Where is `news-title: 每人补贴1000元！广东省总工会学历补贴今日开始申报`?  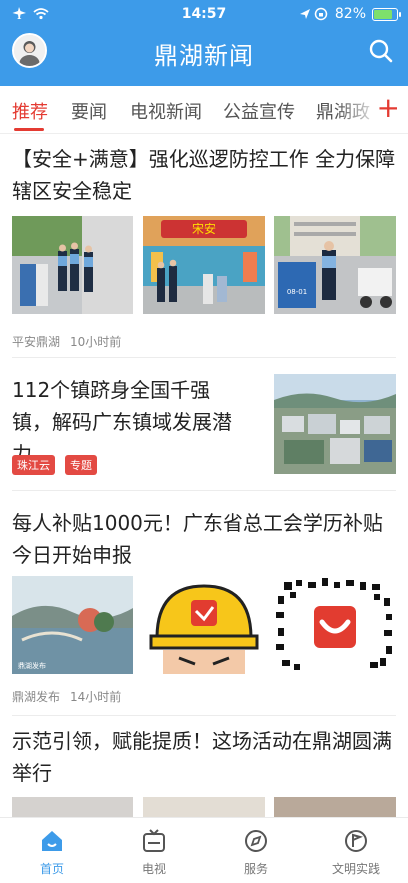 news-title: 每人补贴1000元！广东省总工会学历补贴今日开始申报 is located at coordinates (197, 539).